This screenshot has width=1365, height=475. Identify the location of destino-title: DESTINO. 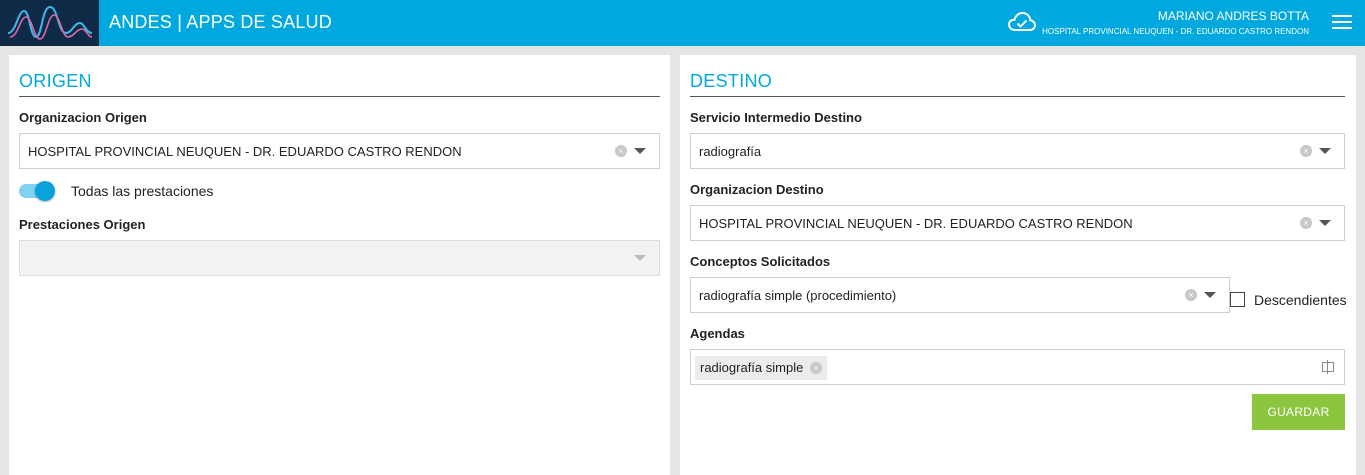
(731, 81).